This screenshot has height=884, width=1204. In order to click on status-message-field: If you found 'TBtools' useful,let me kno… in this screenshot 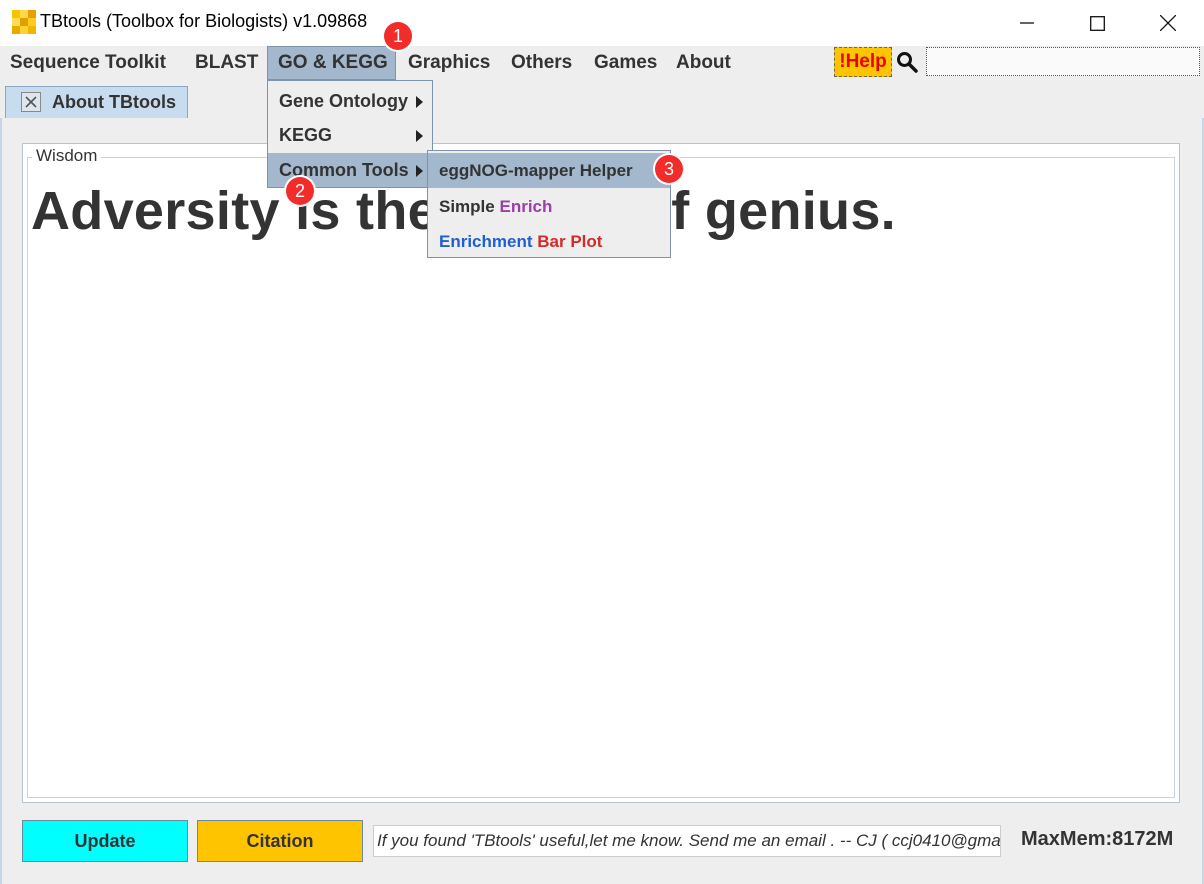, I will do `click(687, 841)`.